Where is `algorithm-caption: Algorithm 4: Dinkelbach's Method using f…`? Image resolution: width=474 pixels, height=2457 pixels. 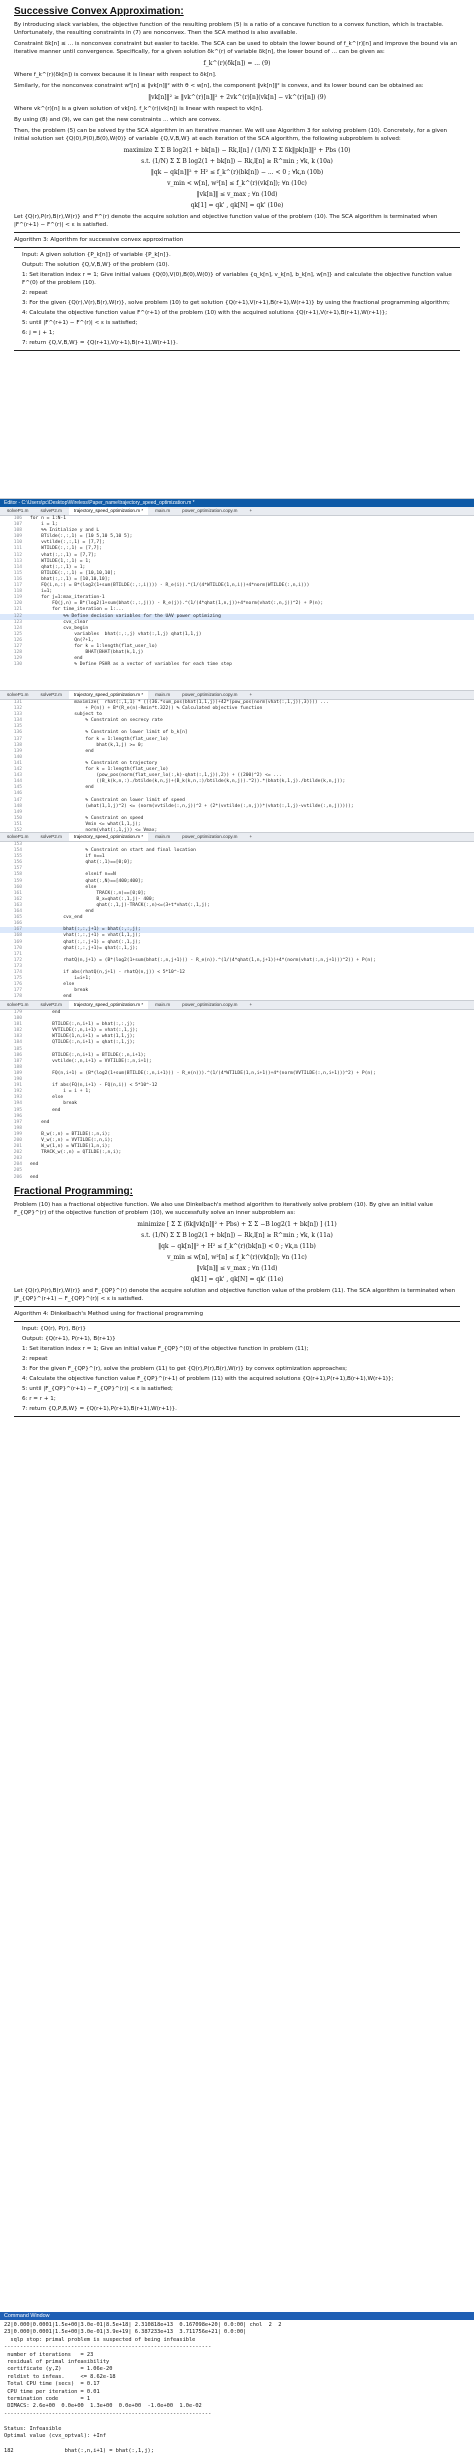 algorithm-caption: Algorithm 4: Dinkelbach's Method using f… is located at coordinates (109, 1314).